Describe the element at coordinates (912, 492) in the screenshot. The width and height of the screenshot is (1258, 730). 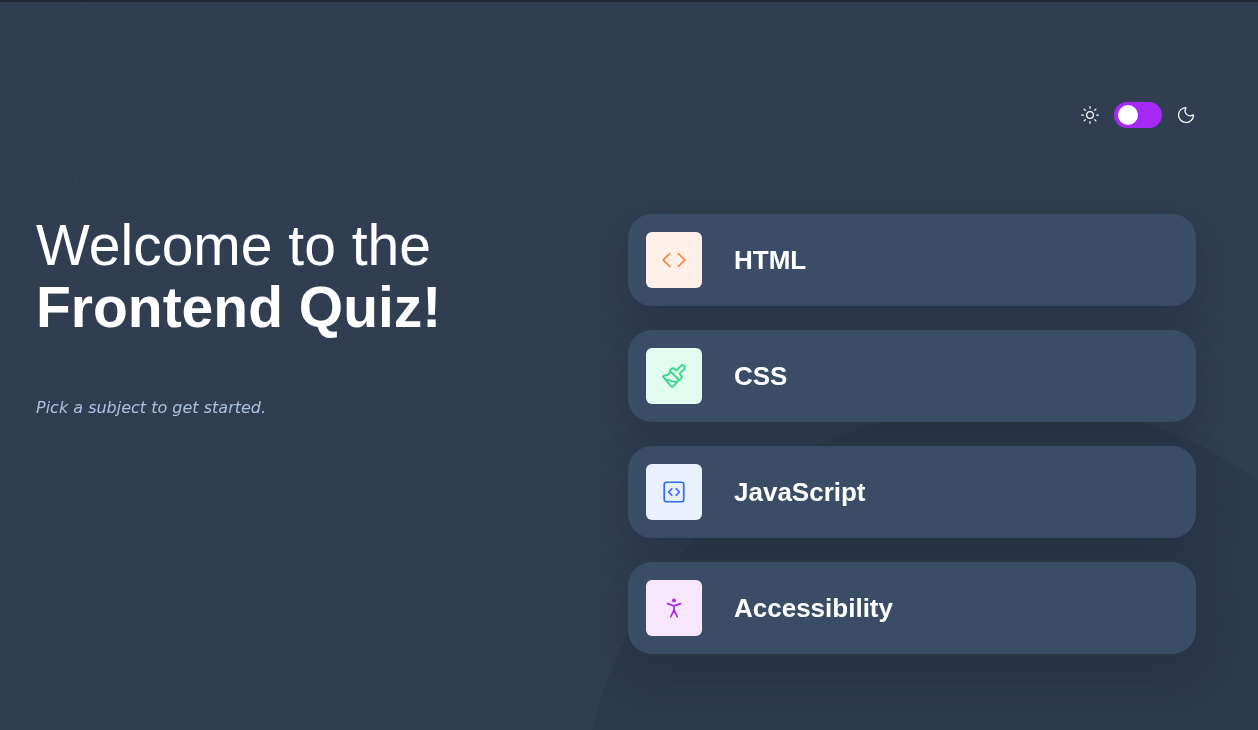
I see `subject-button: JavaScript` at that location.